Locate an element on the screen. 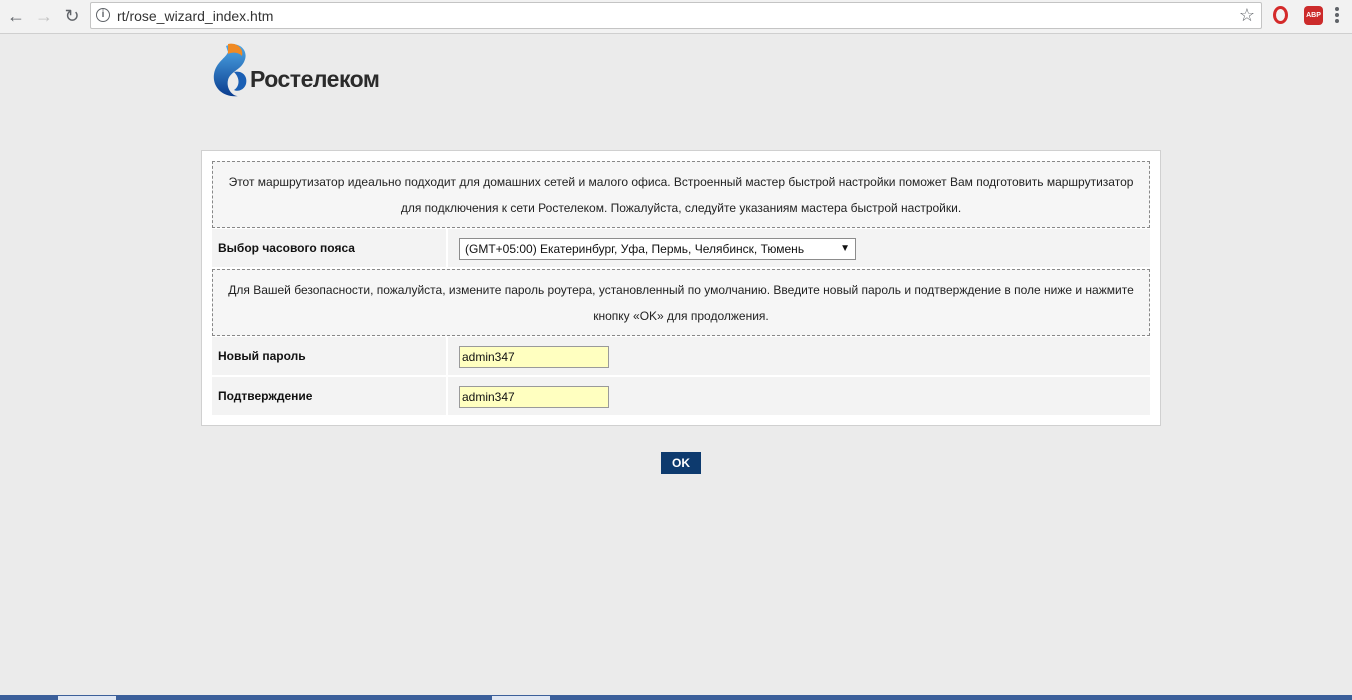  ok-button: OK is located at coordinates (681, 463).